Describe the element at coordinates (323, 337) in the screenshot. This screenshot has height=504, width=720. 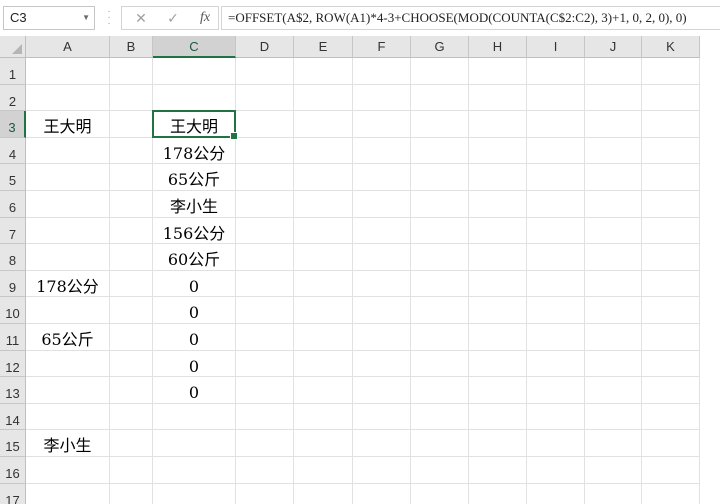
I see `cell-e11` at that location.